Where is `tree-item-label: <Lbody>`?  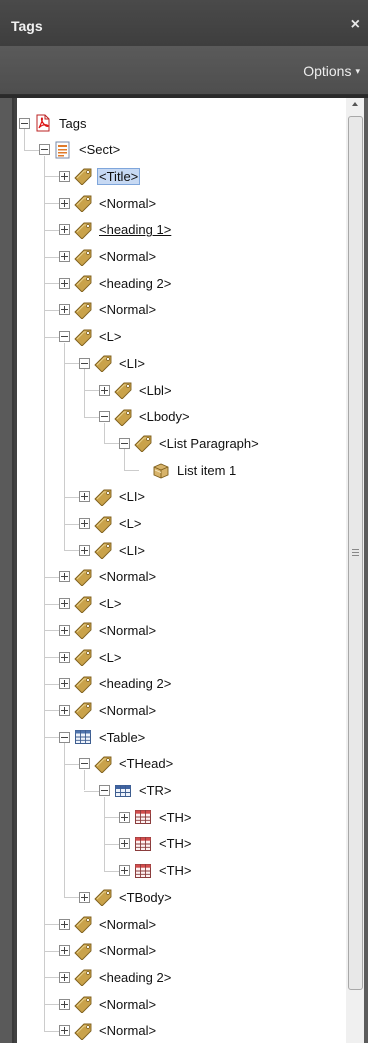
tree-item-label: <Lbody> is located at coordinates (164, 417).